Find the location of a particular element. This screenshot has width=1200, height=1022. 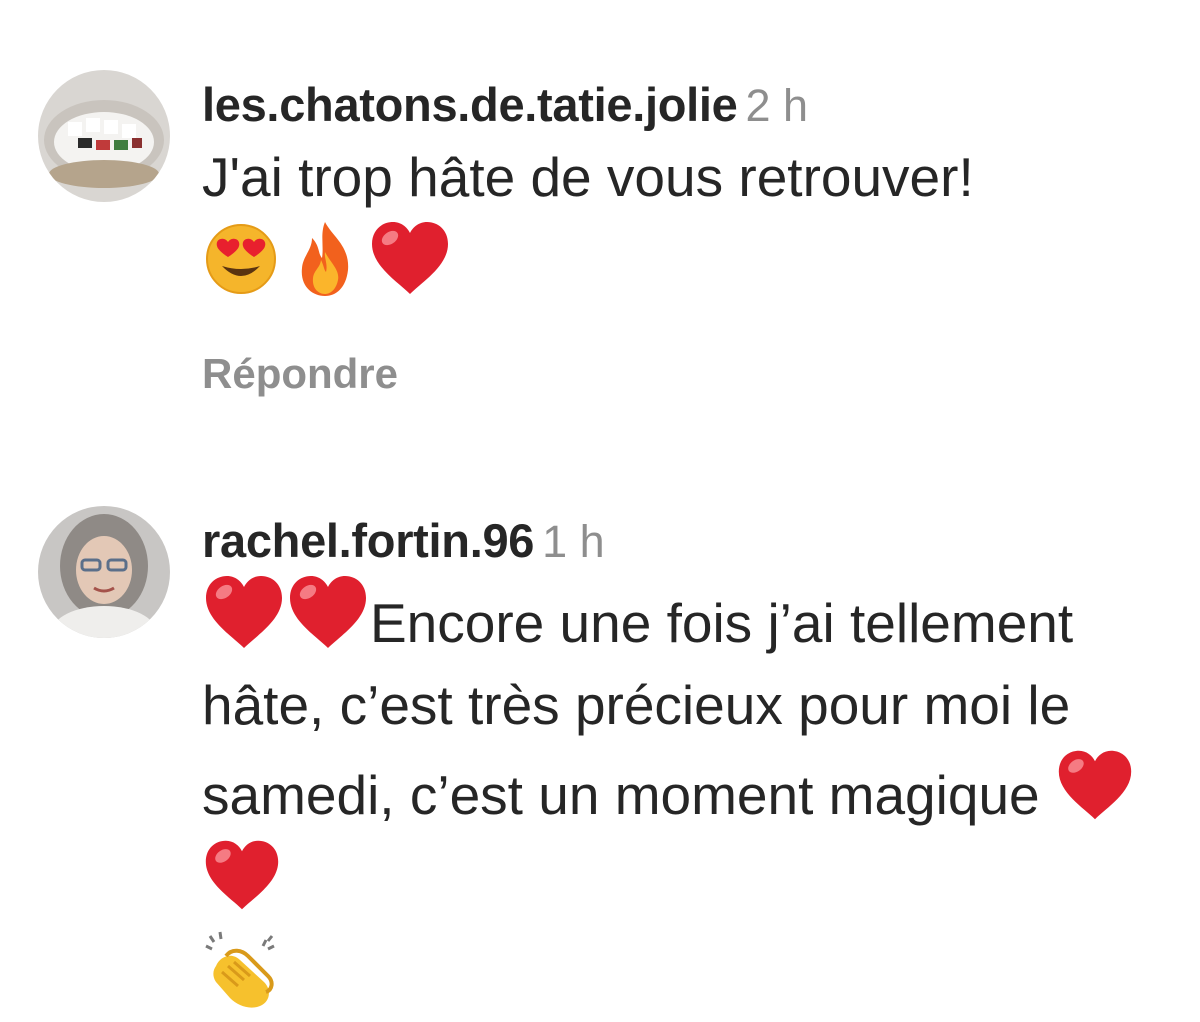

username-link: les.chatons.de.tatie.jolie is located at coordinates (470, 104).